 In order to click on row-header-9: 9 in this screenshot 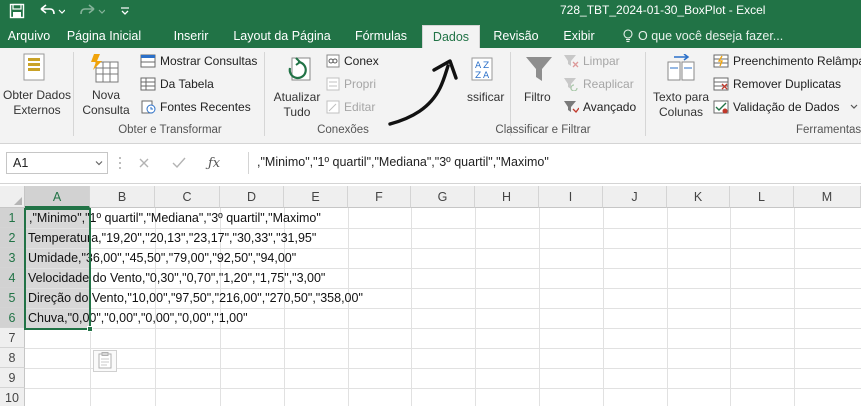, I will do `click(12, 378)`.